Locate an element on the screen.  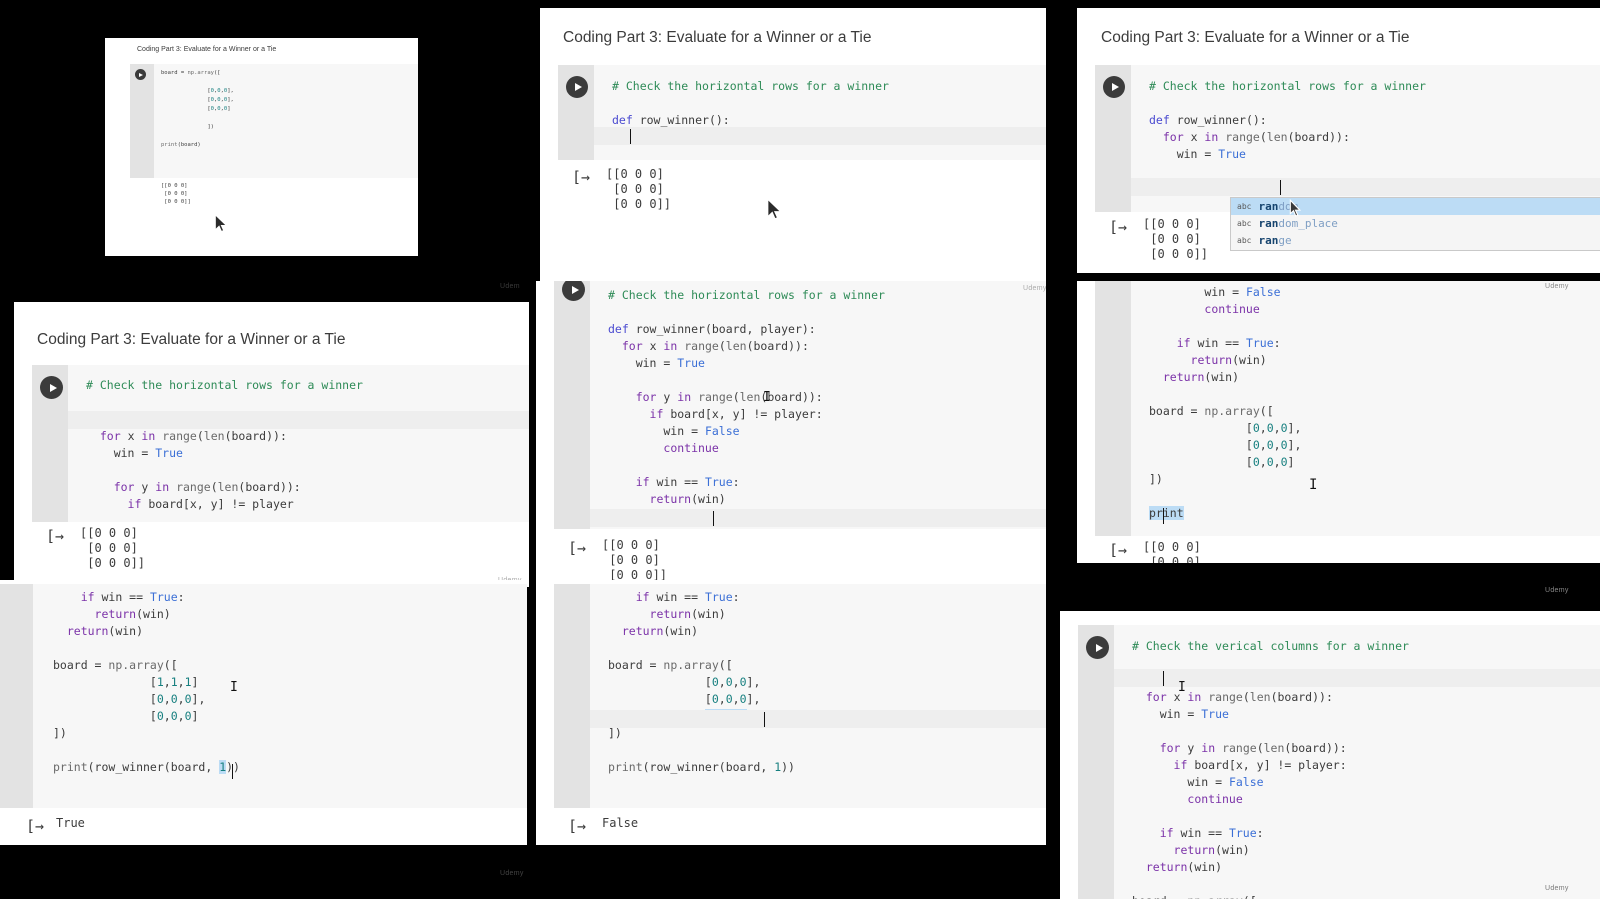
cell-output: [→ False is located at coordinates (800, 826).